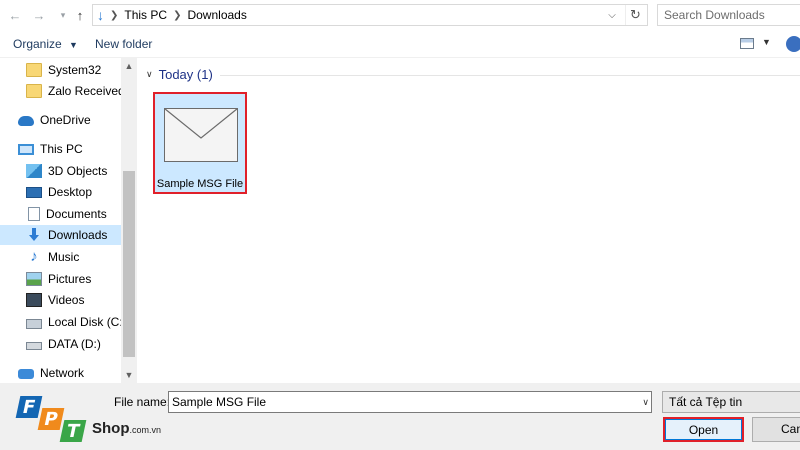 The height and width of the screenshot is (450, 800). I want to click on sidebar-item-local-disk-c: Local Disk (C:), so click(63, 322).